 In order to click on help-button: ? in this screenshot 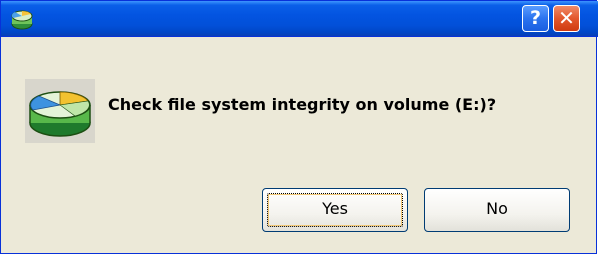, I will do `click(535, 18)`.